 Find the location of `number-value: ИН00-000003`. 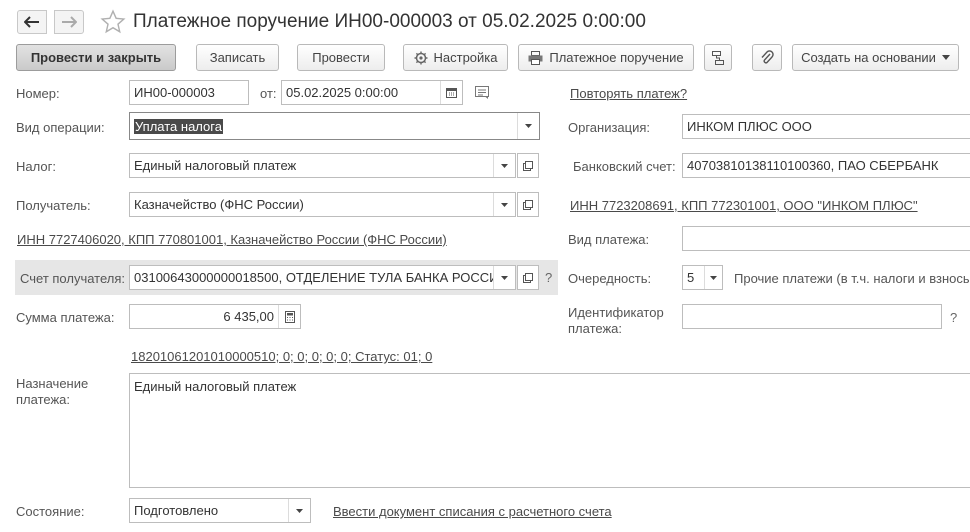

number-value: ИН00-000003 is located at coordinates (174, 92).